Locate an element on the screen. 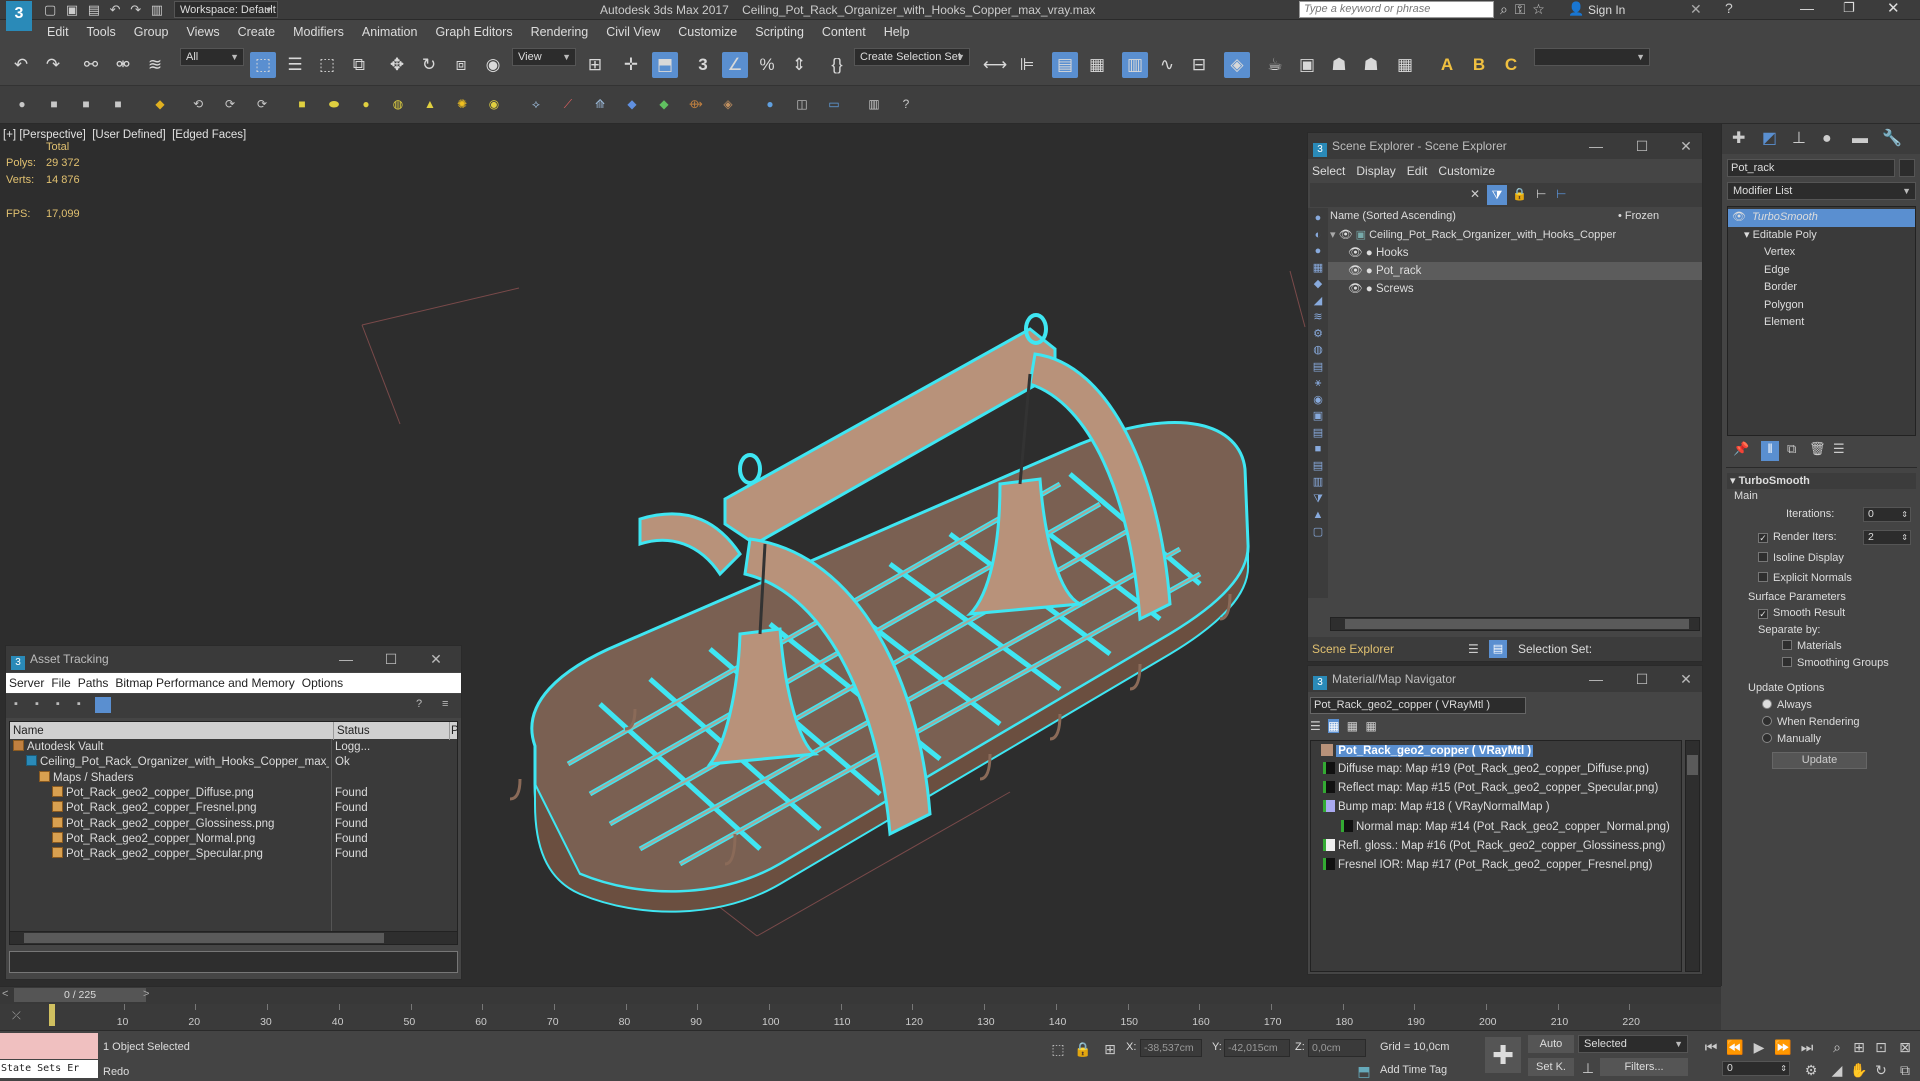  light-icon: ✺ is located at coordinates (462, 104).